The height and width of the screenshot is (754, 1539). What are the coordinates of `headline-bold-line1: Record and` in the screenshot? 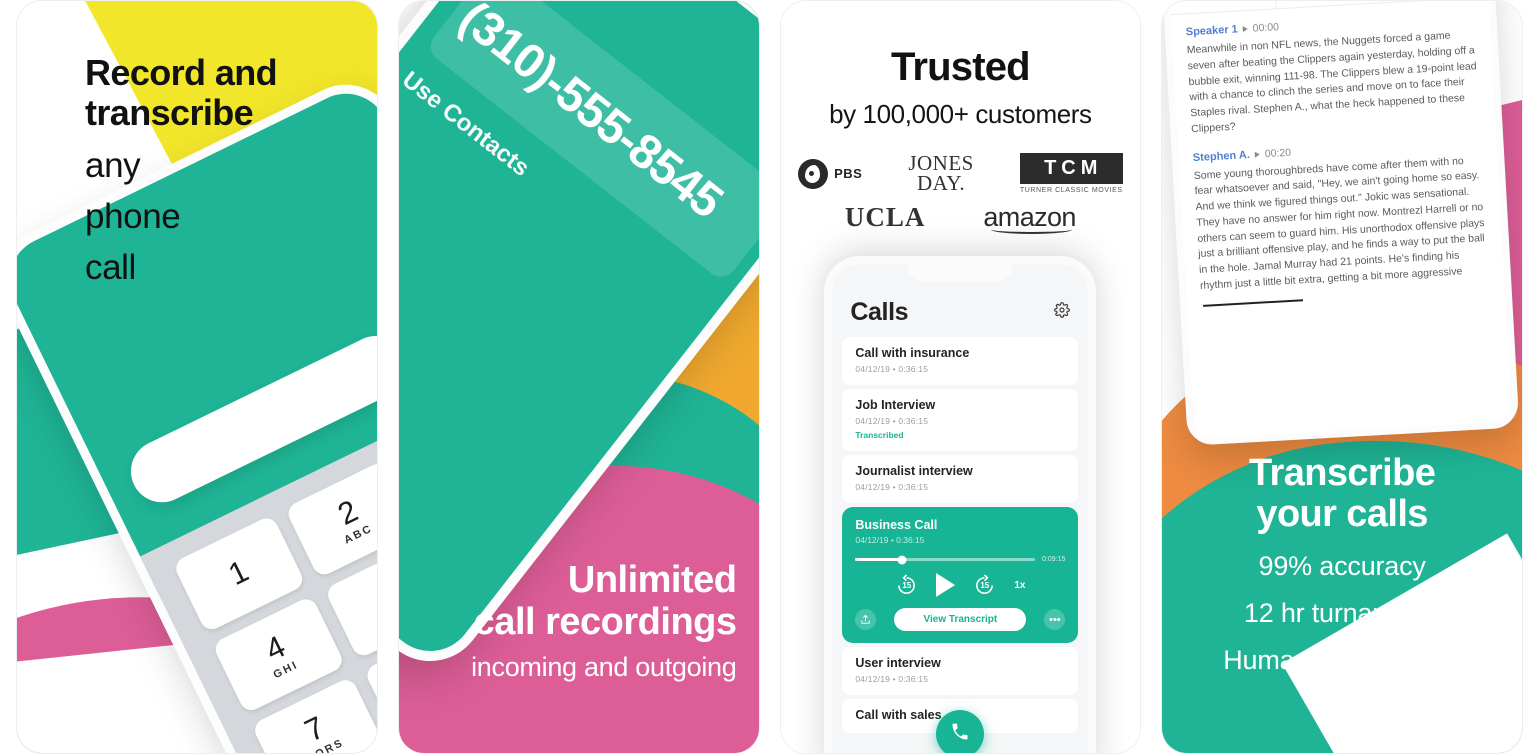 It's located at (181, 72).